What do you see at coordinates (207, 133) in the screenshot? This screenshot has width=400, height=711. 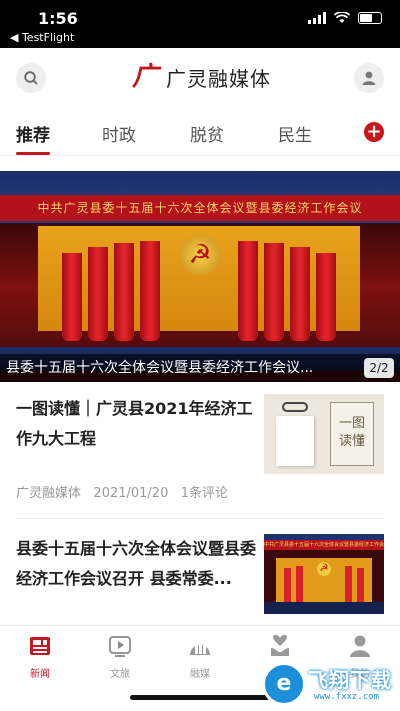 I see `tab-poverty-relief: 脱贫` at bounding box center [207, 133].